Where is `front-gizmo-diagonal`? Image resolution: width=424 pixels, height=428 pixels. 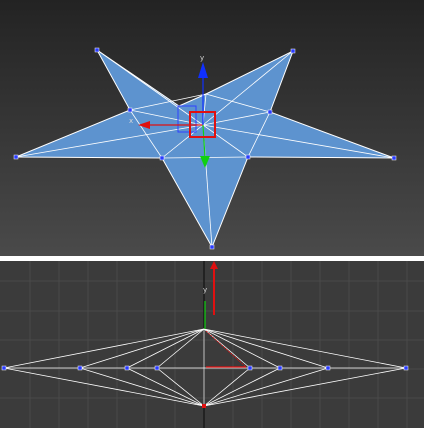
front-gizmo-diagonal is located at coordinates (226, 349).